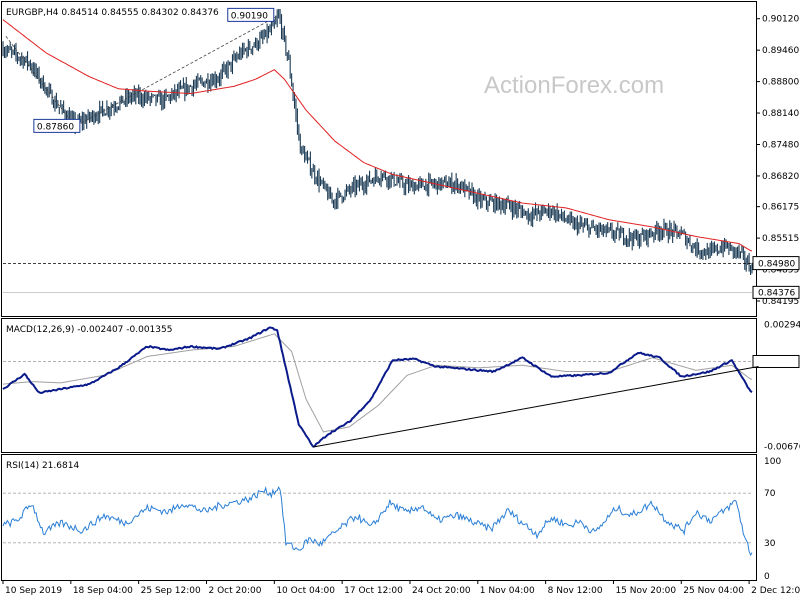  What do you see at coordinates (780, 20) in the screenshot?
I see `price-y-tick-label: 0.90120` at bounding box center [780, 20].